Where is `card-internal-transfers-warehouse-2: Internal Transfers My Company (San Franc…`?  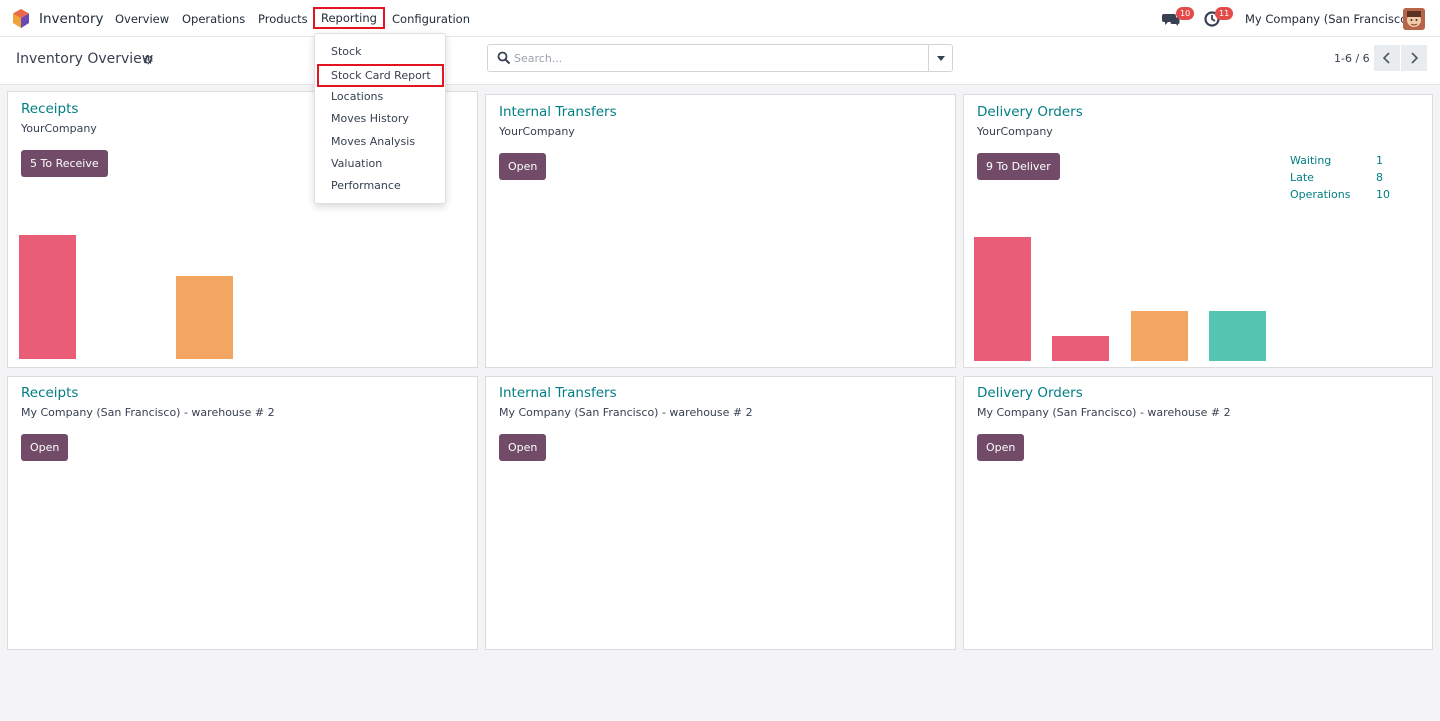
card-internal-transfers-warehouse-2: Internal Transfers My Company (San Franc… is located at coordinates (720, 513).